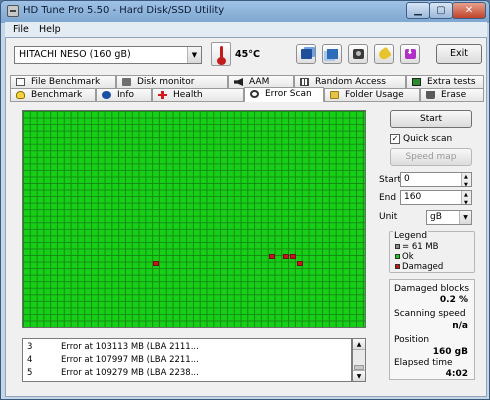 This screenshot has height=400, width=490. Describe the element at coordinates (449, 217) in the screenshot. I see `unit-select: gB ▼` at that location.